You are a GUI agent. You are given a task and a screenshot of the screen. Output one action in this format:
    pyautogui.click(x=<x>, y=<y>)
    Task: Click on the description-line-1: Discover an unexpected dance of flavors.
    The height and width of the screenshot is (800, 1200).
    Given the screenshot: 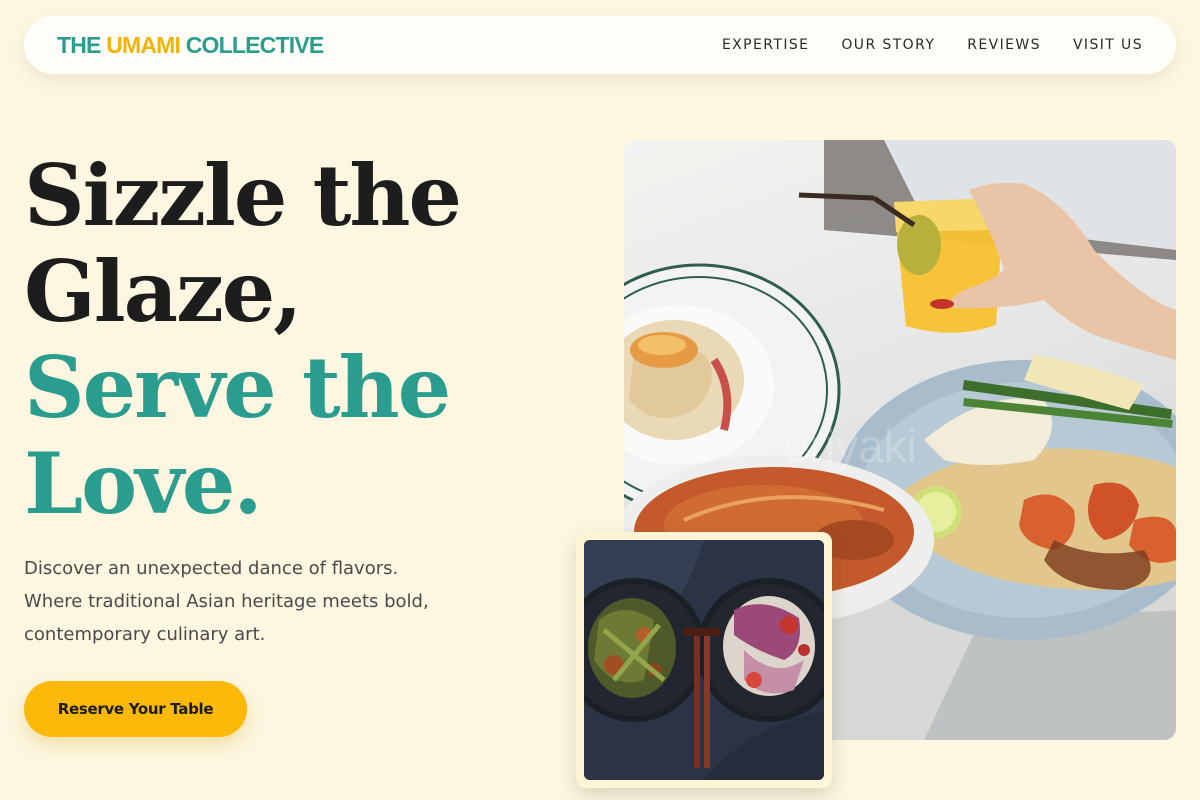 What is the action you would take?
    pyautogui.click(x=211, y=568)
    